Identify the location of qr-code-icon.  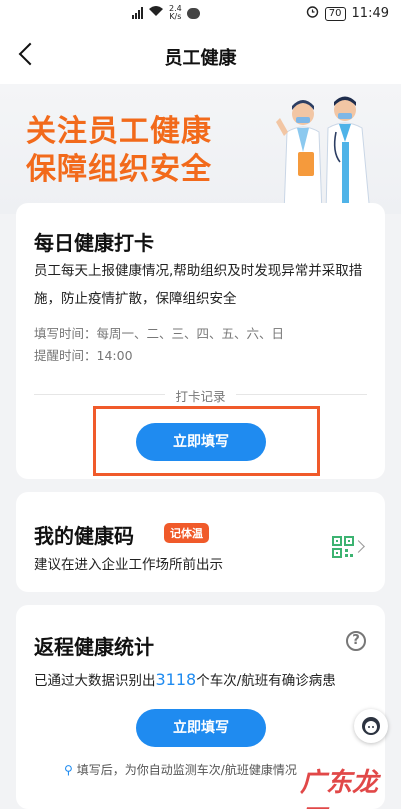
(343, 547).